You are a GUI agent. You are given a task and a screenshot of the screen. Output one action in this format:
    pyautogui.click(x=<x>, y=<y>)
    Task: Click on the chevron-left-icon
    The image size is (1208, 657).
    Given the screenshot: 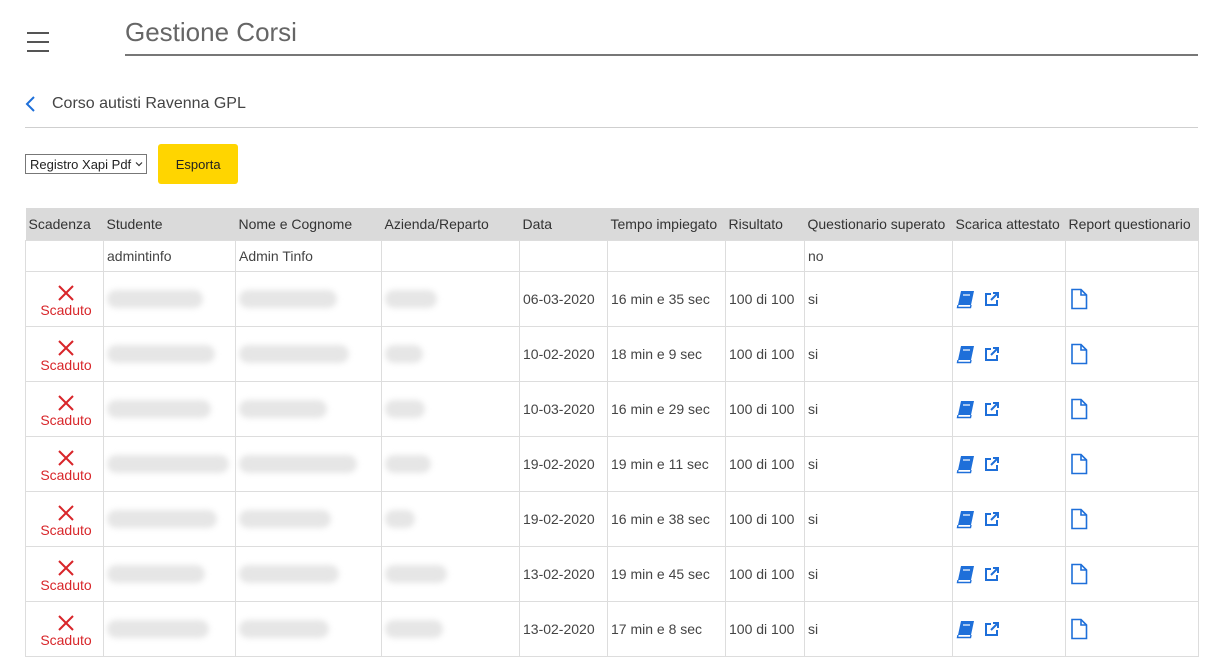 What is the action you would take?
    pyautogui.click(x=34, y=104)
    